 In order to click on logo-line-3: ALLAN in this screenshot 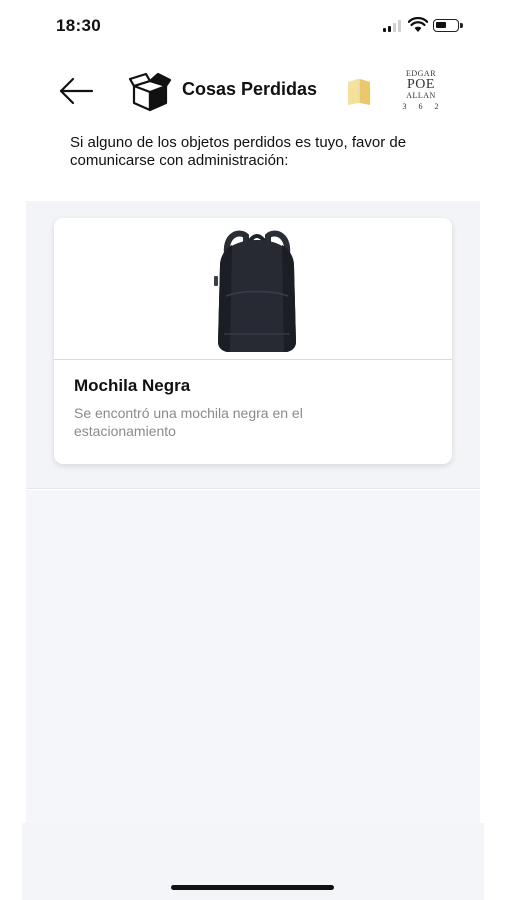, I will do `click(421, 95)`.